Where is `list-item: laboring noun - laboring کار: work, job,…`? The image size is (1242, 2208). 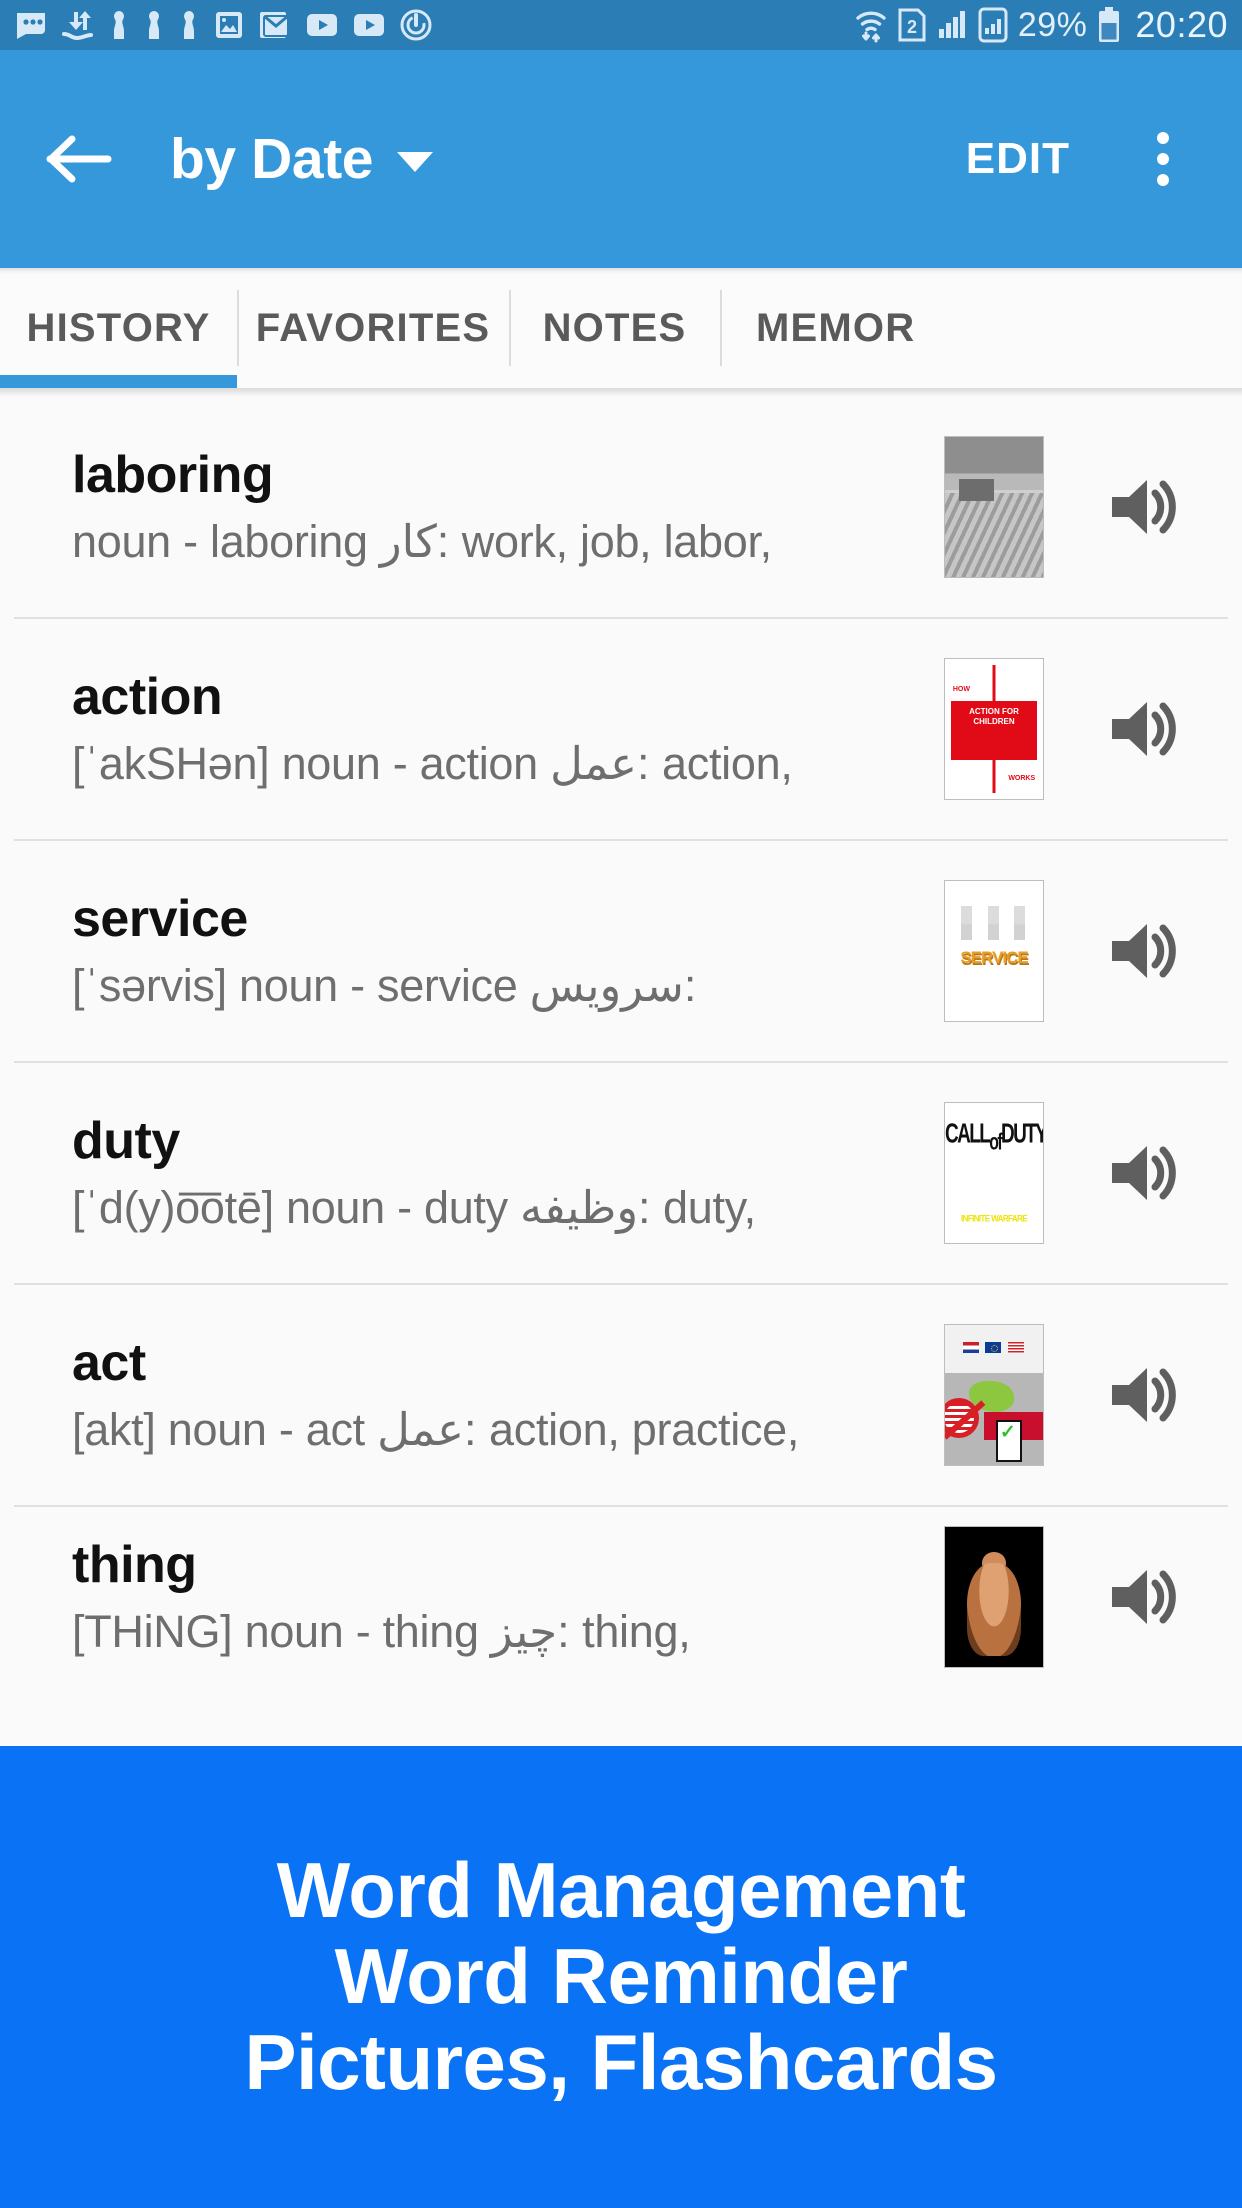
list-item: laboring noun - laboring کار: work, job,… is located at coordinates (621, 507).